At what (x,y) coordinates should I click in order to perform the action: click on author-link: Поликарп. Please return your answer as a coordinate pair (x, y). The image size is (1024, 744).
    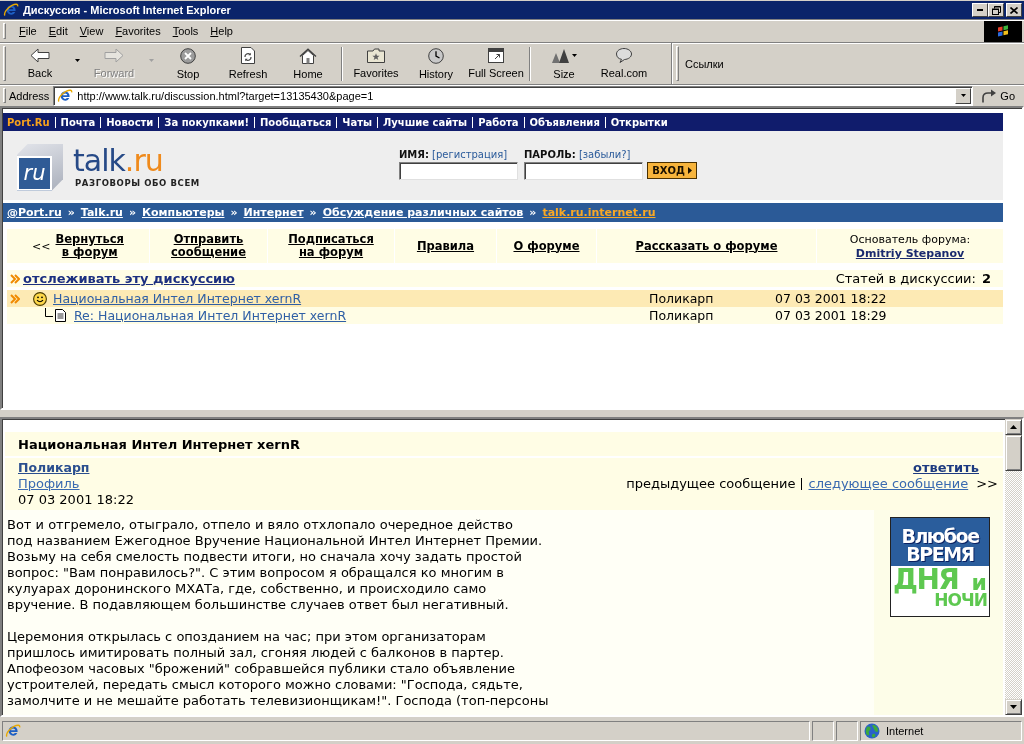
    Looking at the image, I should click on (76, 468).